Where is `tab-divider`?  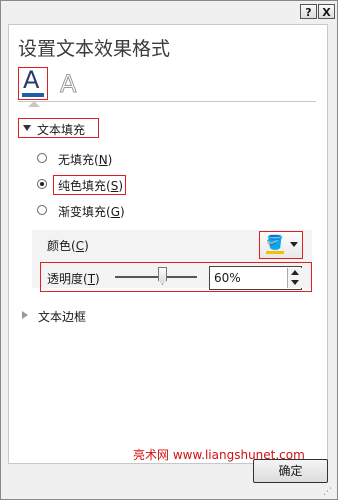 tab-divider is located at coordinates (167, 101).